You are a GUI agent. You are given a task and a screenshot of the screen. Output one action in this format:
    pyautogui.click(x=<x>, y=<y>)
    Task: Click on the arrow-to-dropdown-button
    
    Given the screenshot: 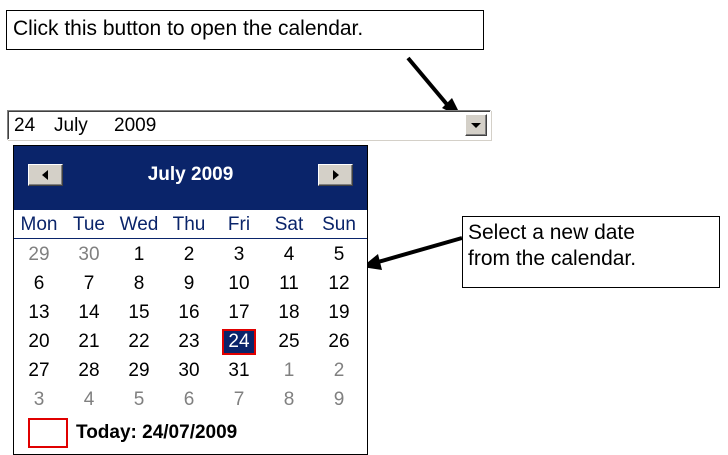 What is the action you would take?
    pyautogui.click(x=434, y=87)
    